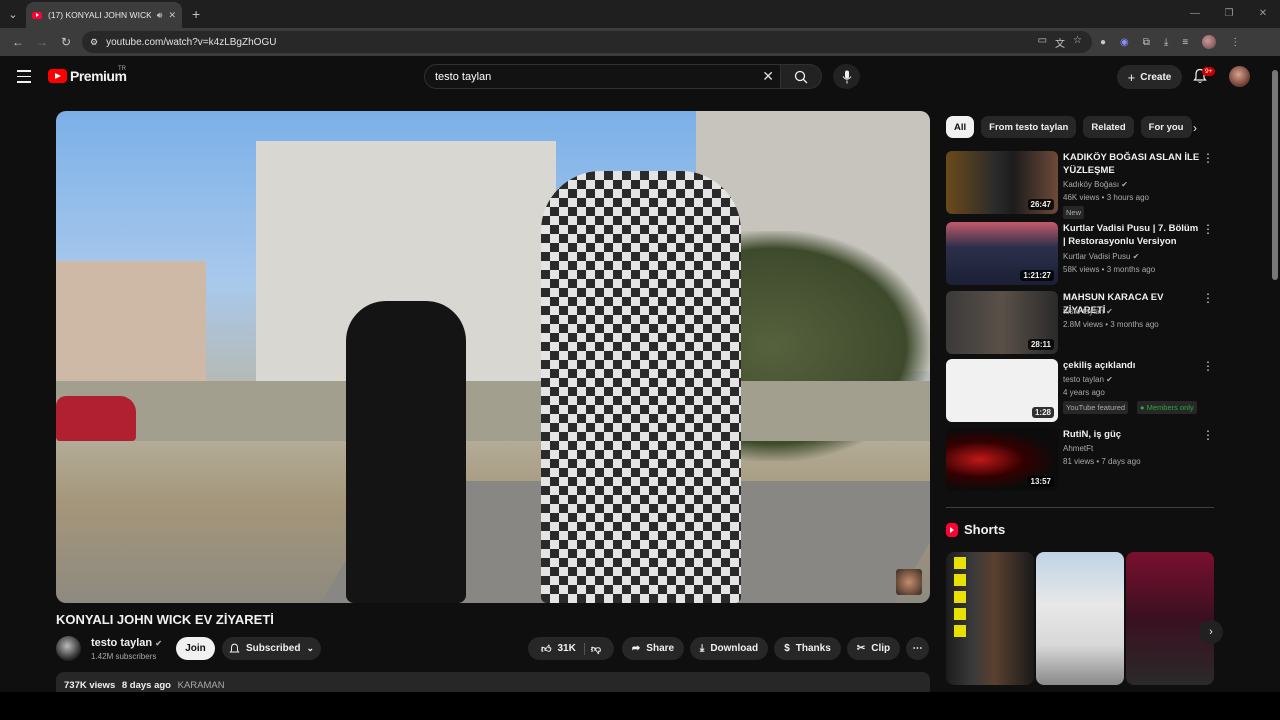 The width and height of the screenshot is (1280, 720). Describe the element at coordinates (917, 648) in the screenshot. I see `more-actions-button: ⋯` at that location.